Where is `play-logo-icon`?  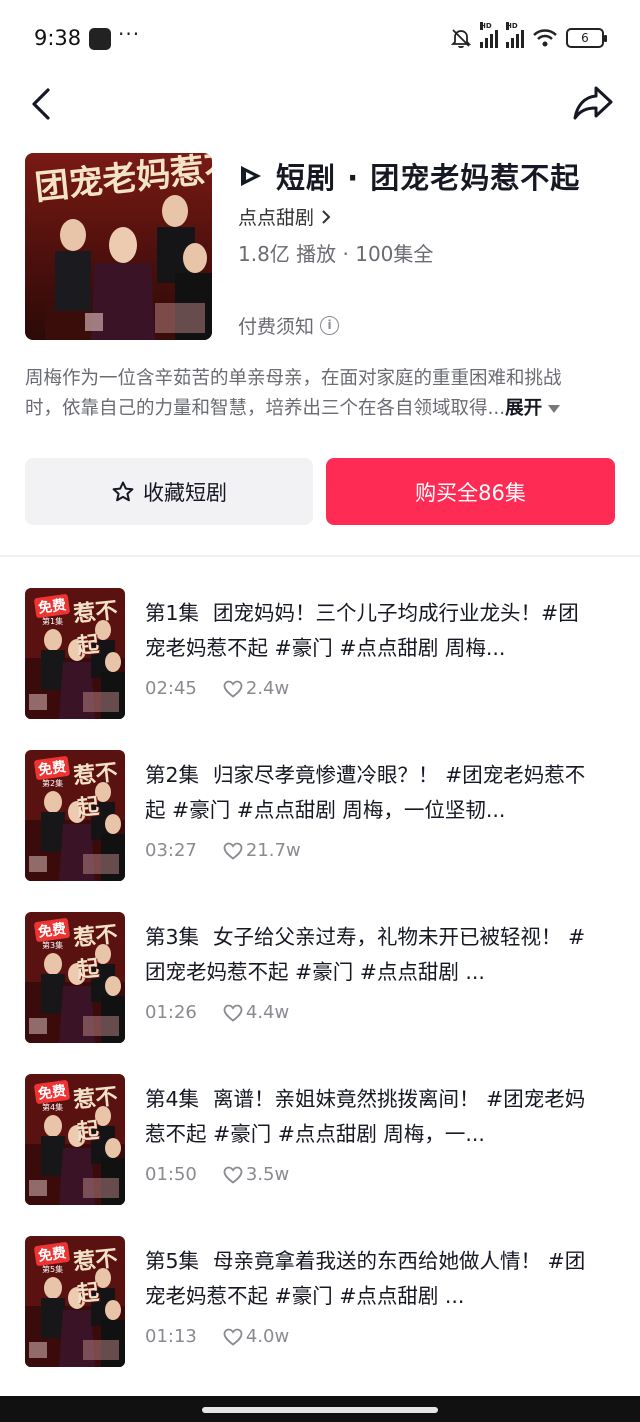 play-logo-icon is located at coordinates (251, 176).